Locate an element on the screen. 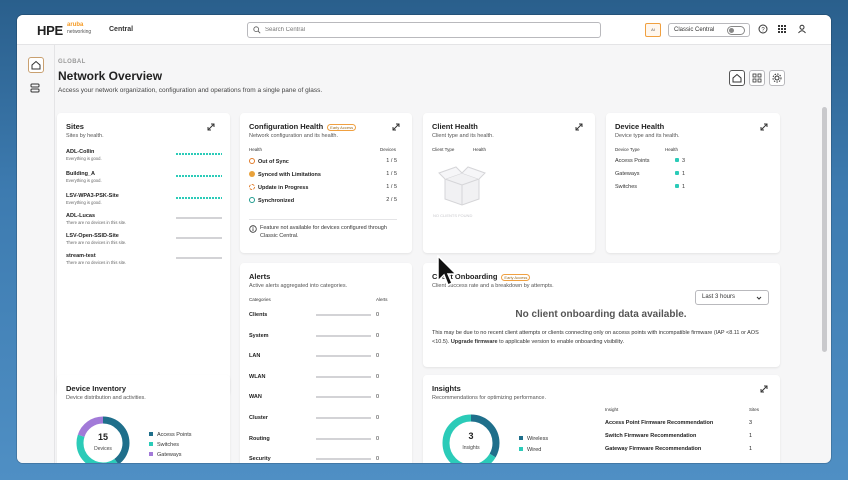 This screenshot has height=480, width=848. alert-category: Security is located at coordinates (260, 459).